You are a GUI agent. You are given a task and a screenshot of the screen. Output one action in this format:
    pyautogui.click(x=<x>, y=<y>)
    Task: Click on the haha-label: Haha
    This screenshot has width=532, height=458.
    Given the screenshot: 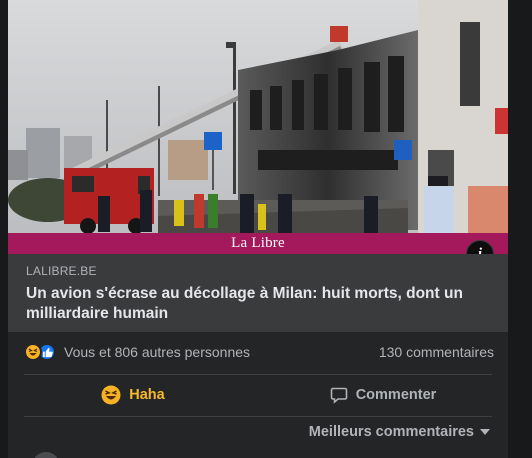 What is the action you would take?
    pyautogui.click(x=147, y=395)
    